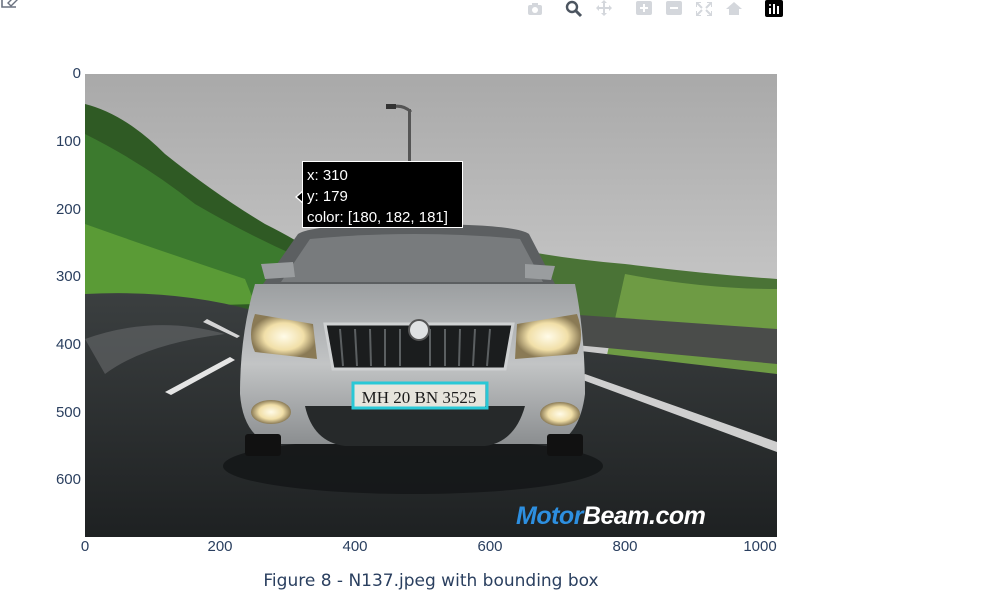 This screenshot has height=595, width=1002. I want to click on y-tick-label: 200, so click(68, 209).